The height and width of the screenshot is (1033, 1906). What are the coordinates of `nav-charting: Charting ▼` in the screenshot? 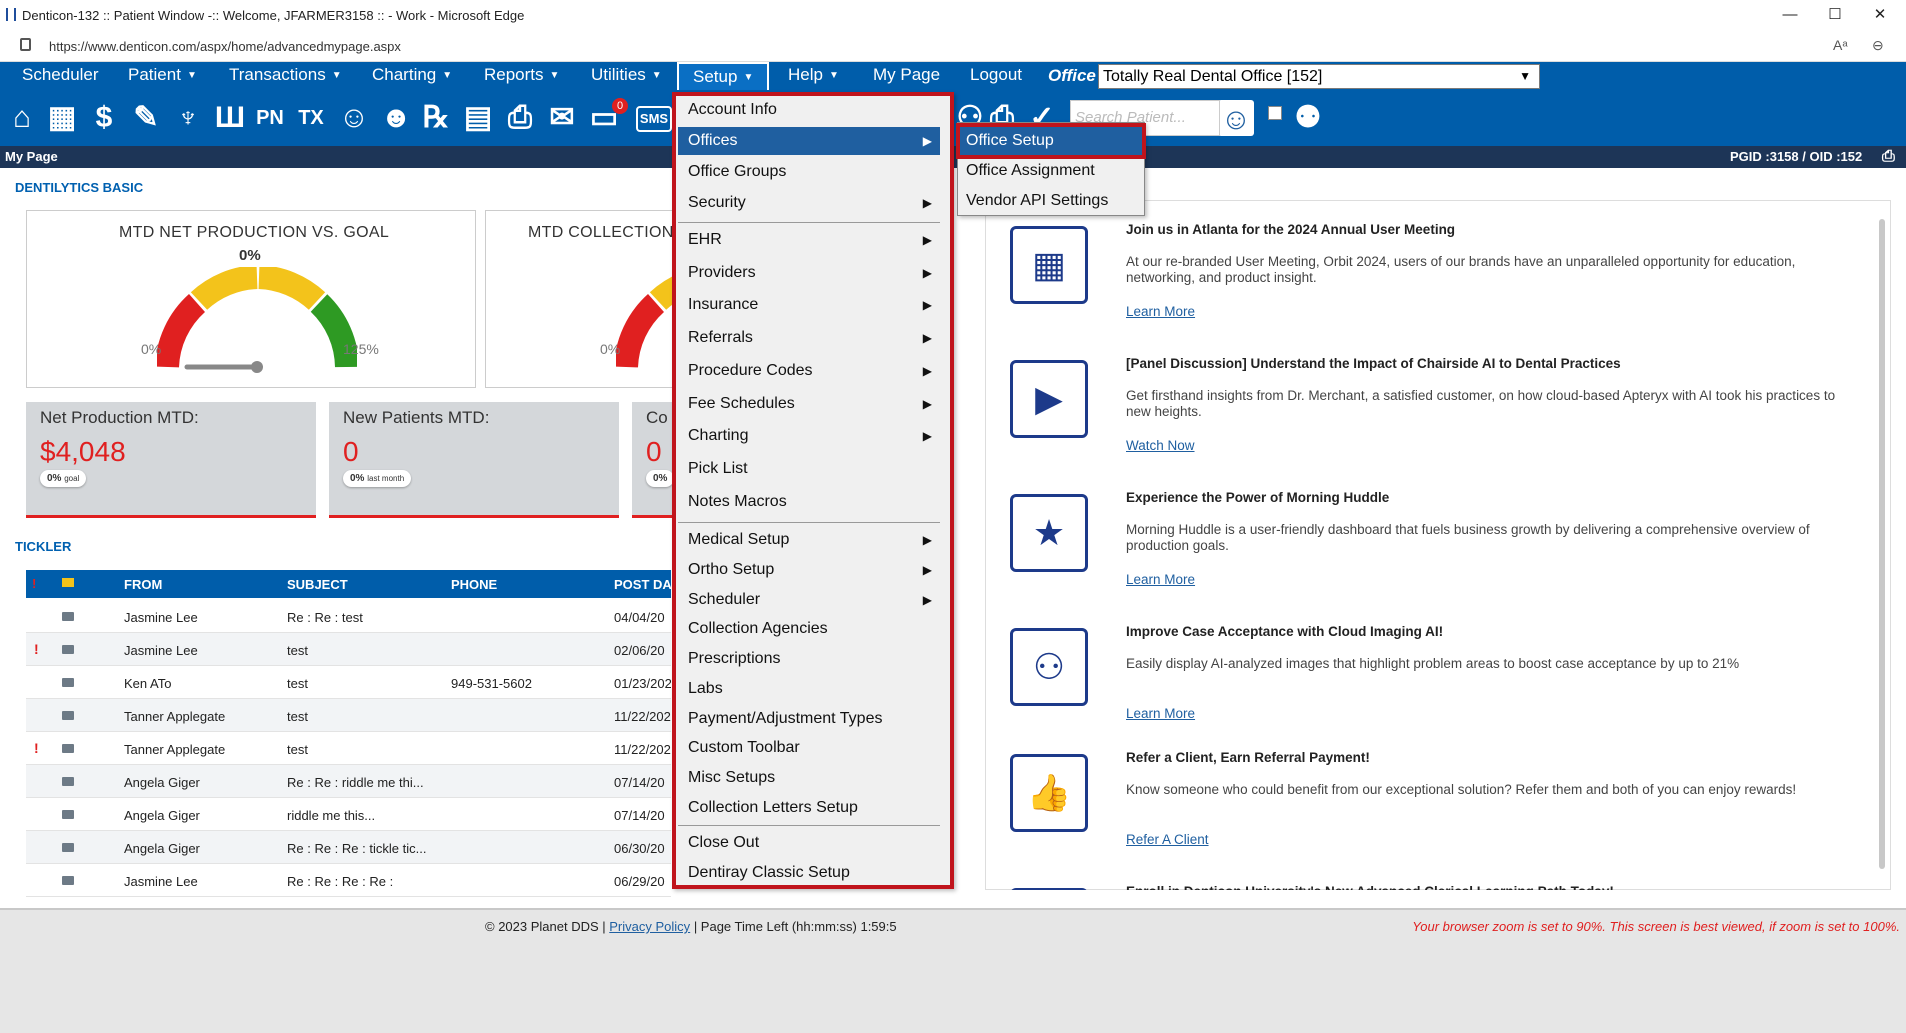 It's located at (412, 76).